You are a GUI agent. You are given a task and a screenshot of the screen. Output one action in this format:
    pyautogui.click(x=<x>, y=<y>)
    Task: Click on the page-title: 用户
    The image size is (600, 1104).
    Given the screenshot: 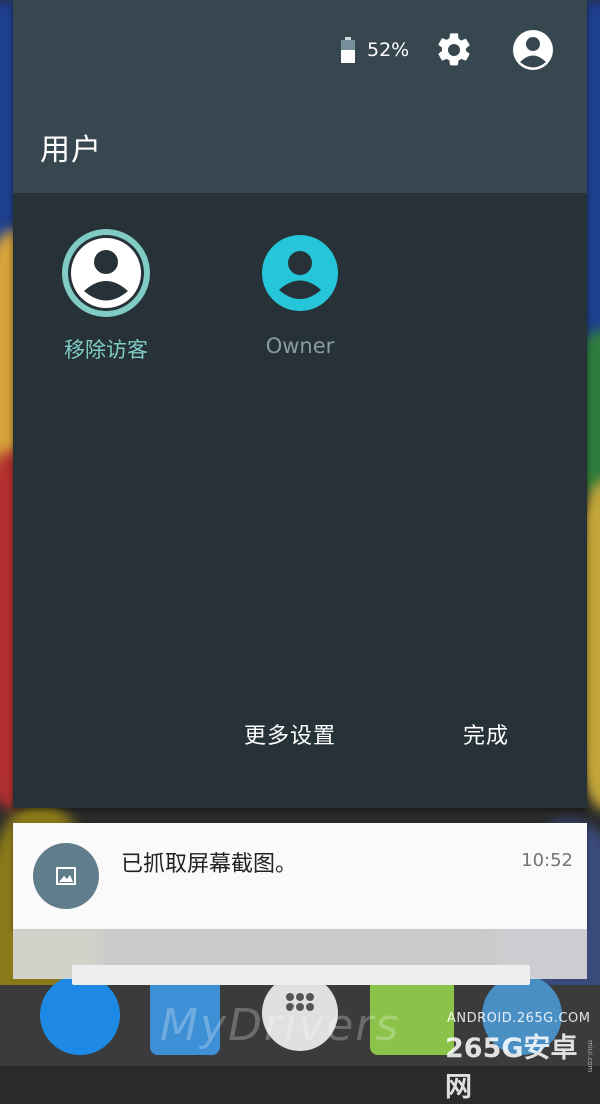 What is the action you would take?
    pyautogui.click(x=71, y=150)
    